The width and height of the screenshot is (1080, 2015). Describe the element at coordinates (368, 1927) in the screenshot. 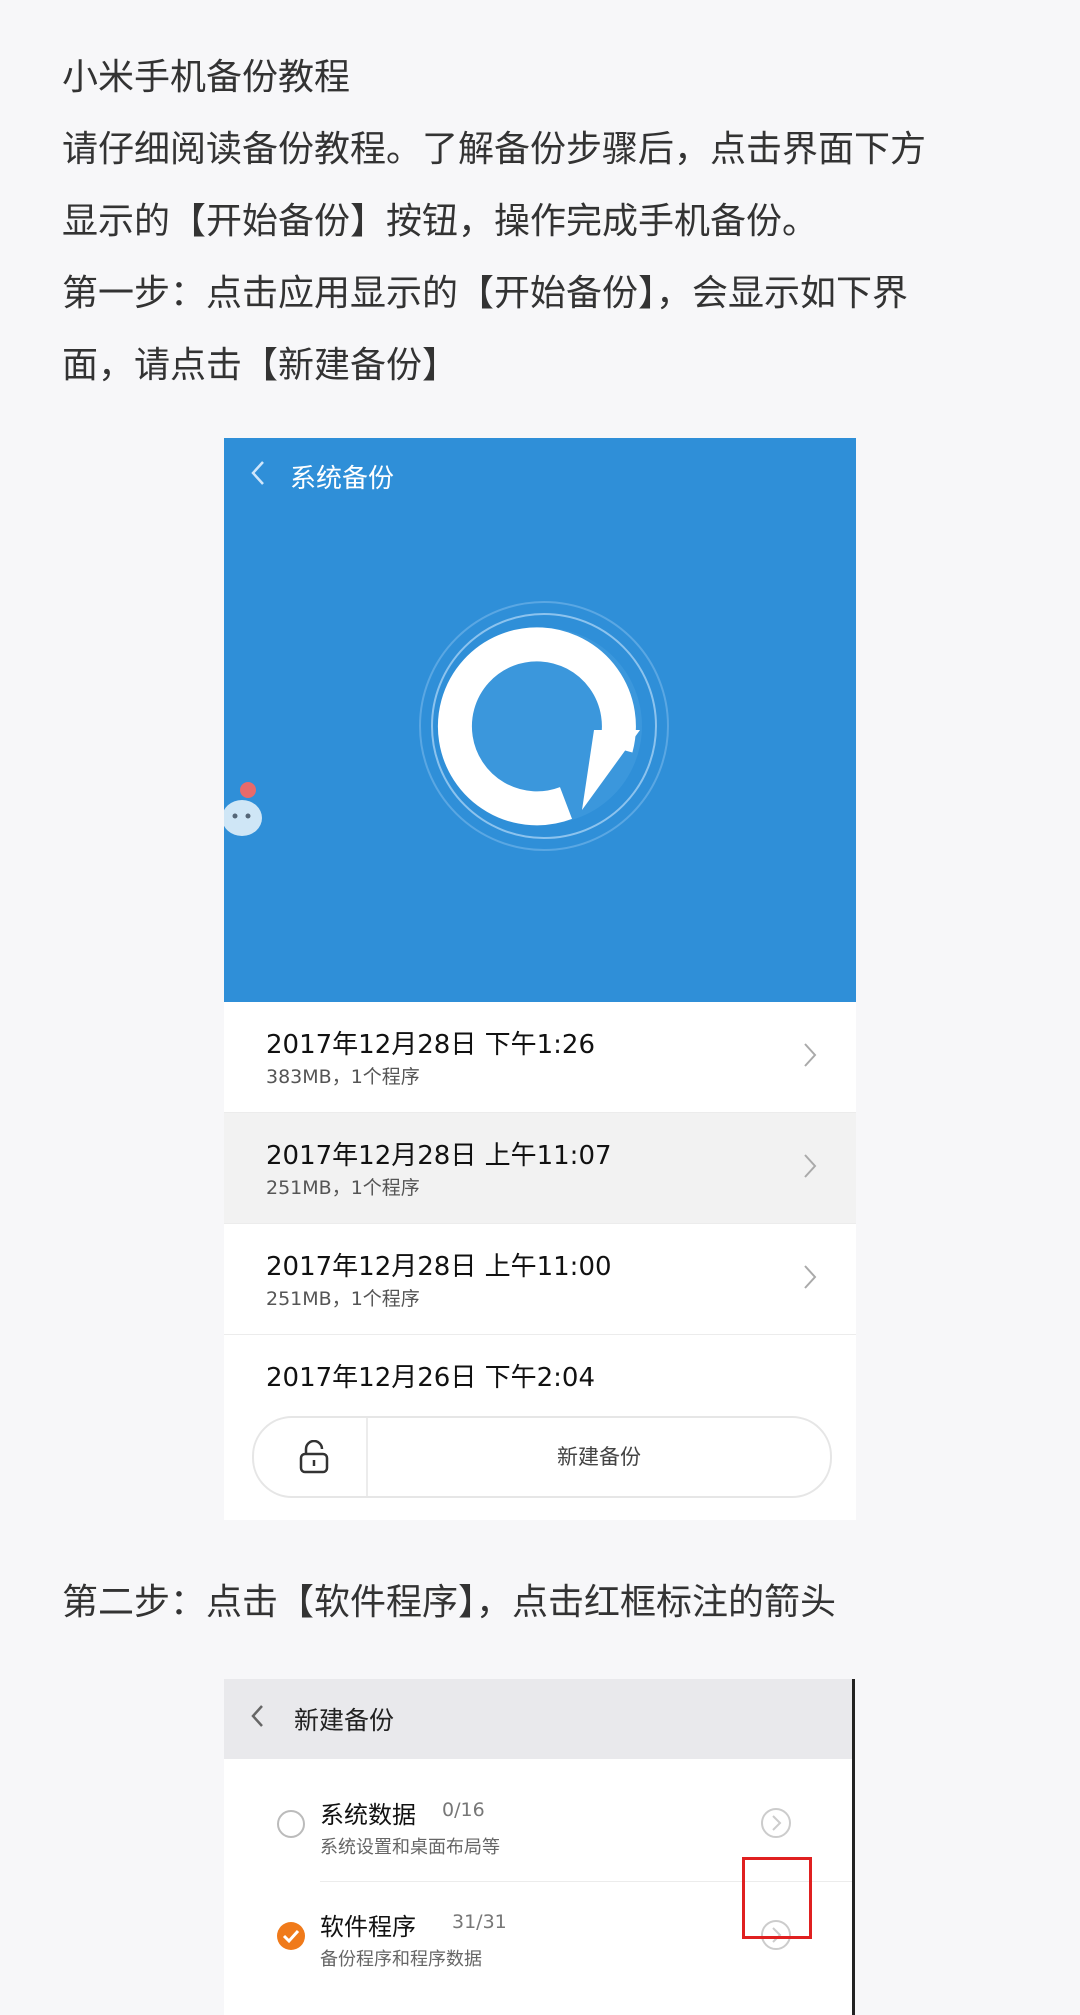

I see `item-name: 软件程序` at that location.